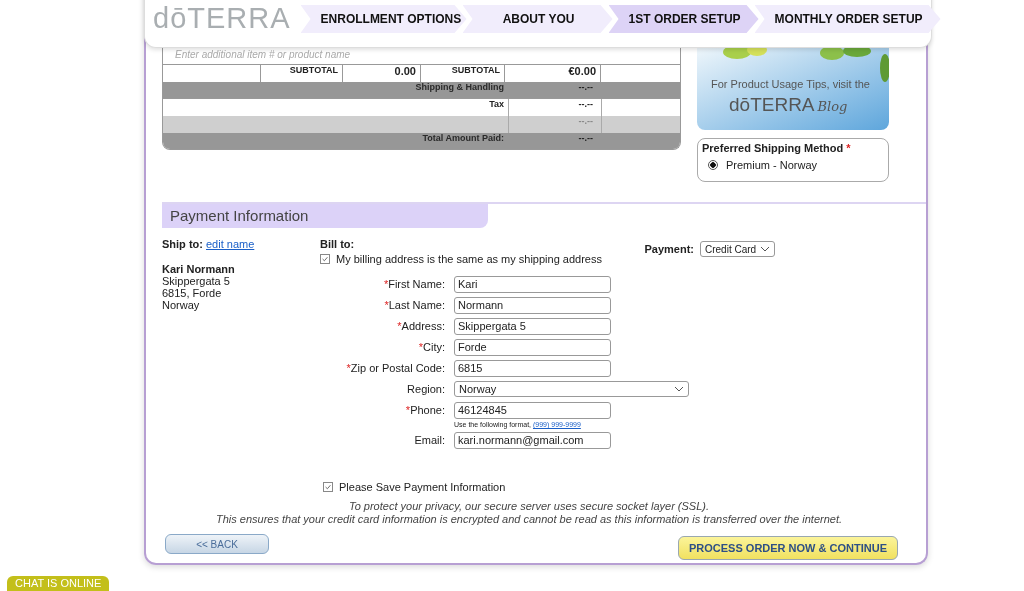  Describe the element at coordinates (217, 544) in the screenshot. I see `back-button: << BACK` at that location.